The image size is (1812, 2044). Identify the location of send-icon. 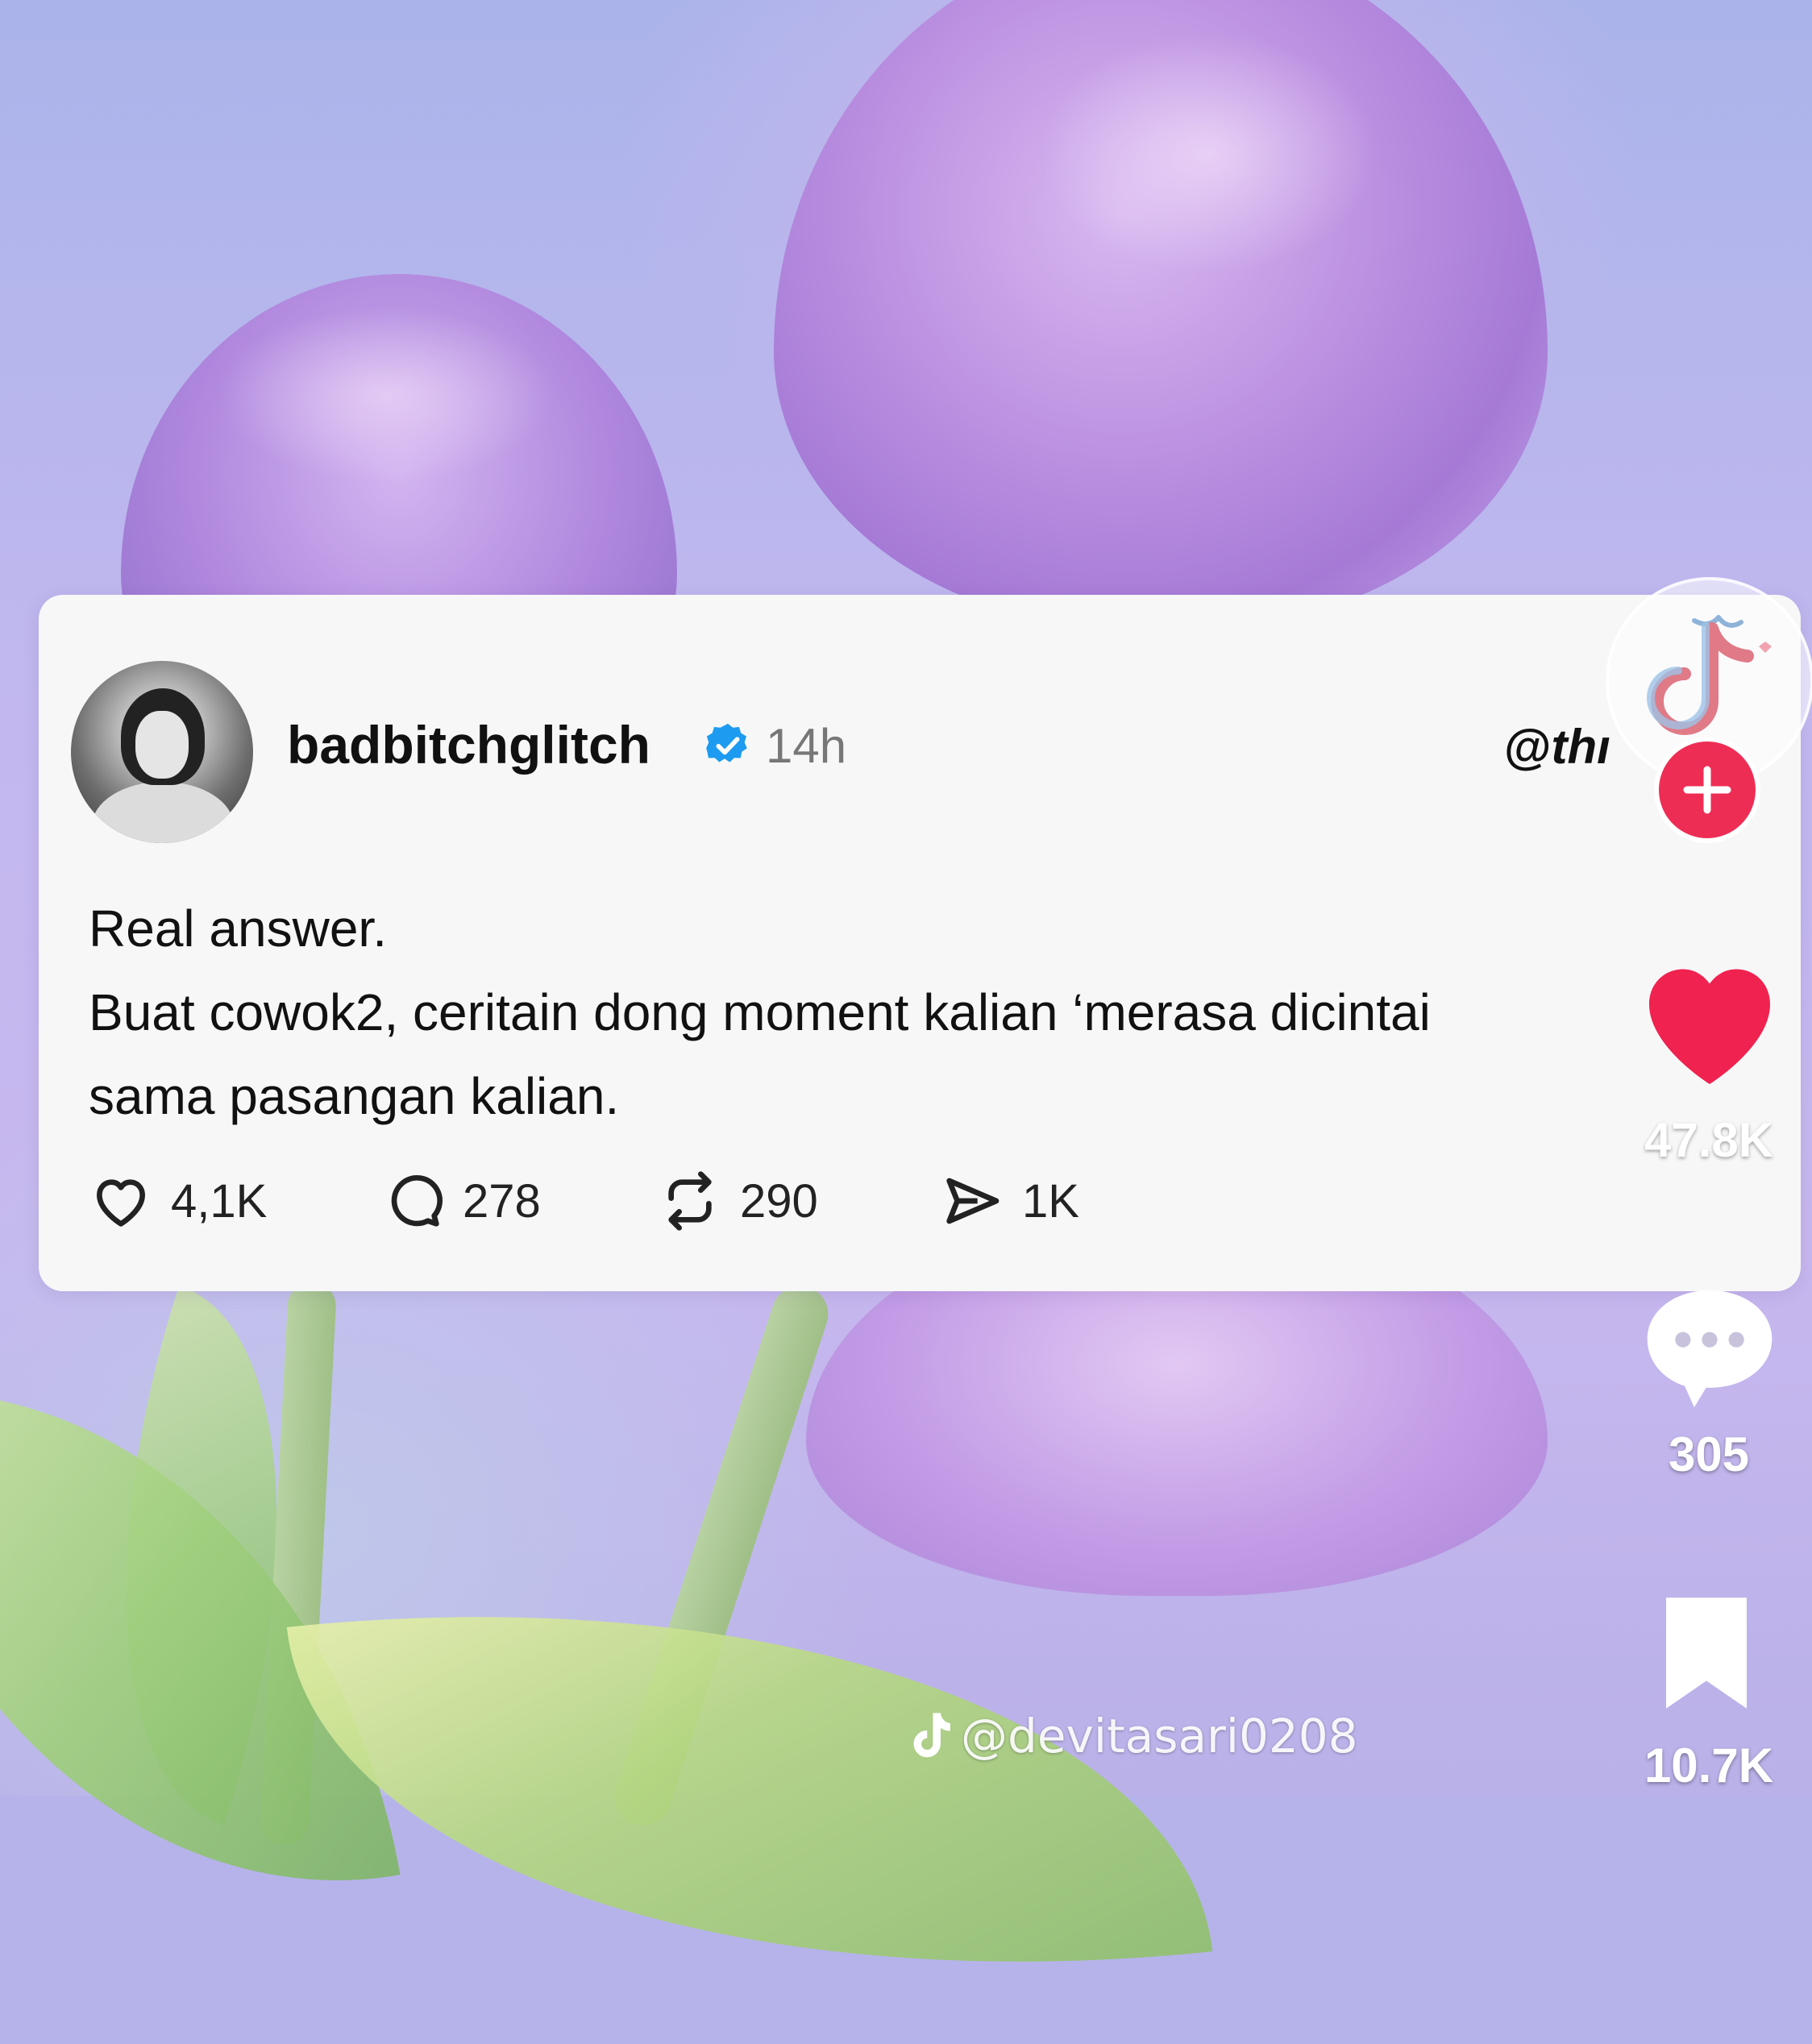
(973, 1201).